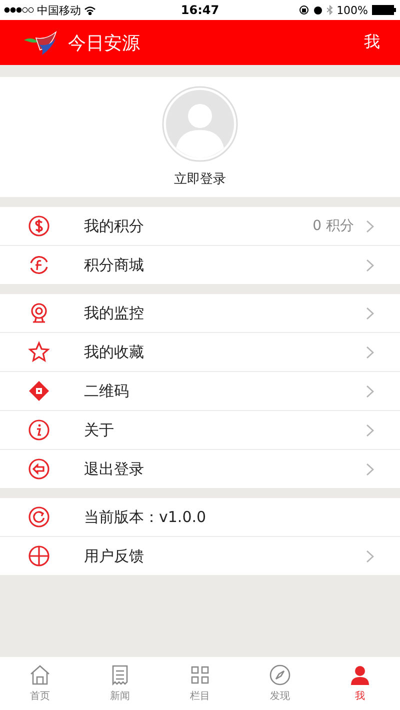  What do you see at coordinates (90, 10) in the screenshot?
I see `wifi-icon` at bounding box center [90, 10].